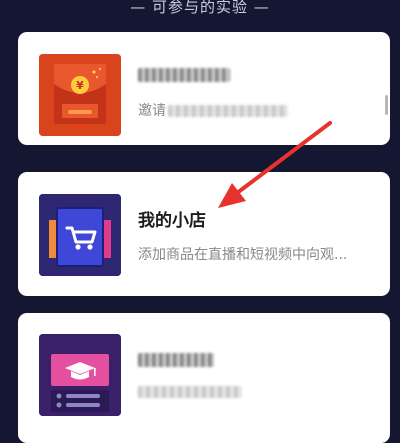 This screenshot has height=443, width=400. I want to click on red-envelope-icon: ¥, so click(80, 95).